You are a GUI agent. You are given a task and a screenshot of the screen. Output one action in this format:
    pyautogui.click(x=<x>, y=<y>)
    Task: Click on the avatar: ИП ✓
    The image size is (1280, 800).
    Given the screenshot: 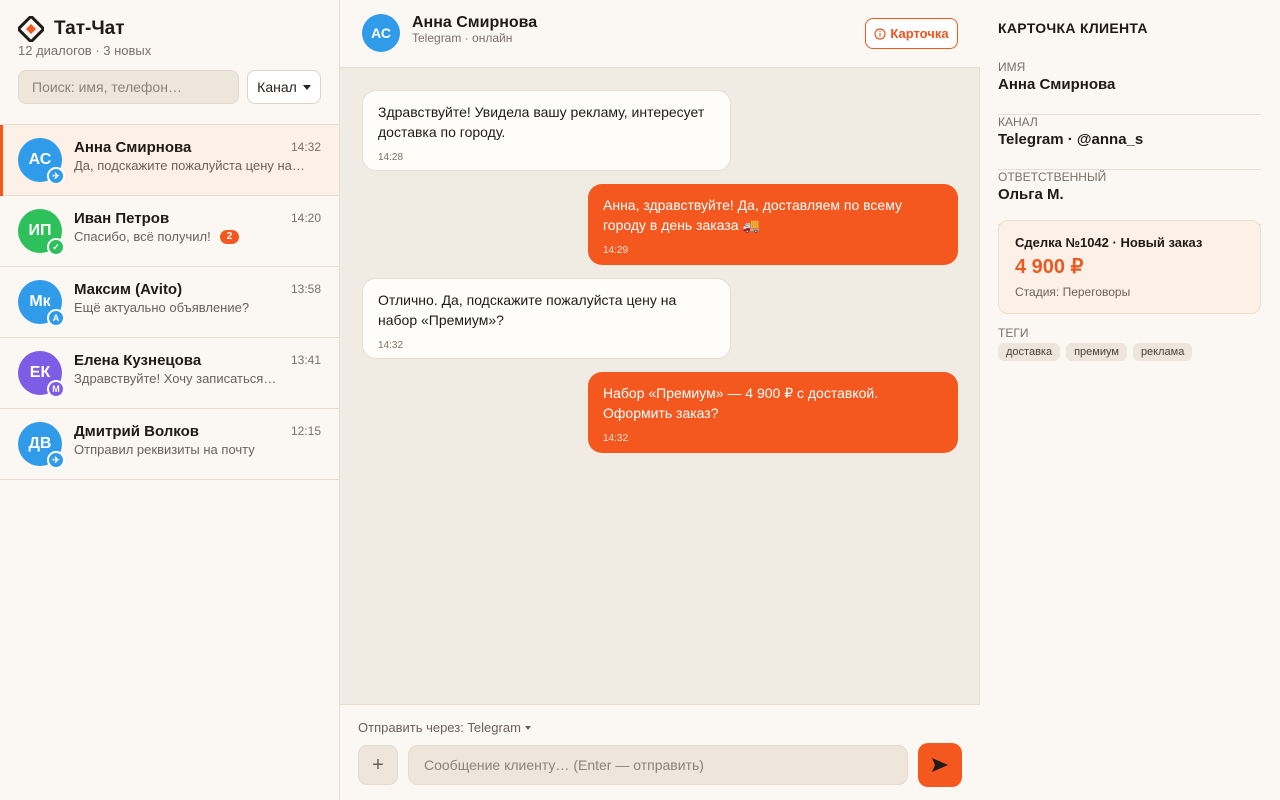 What is the action you would take?
    pyautogui.click(x=41, y=232)
    